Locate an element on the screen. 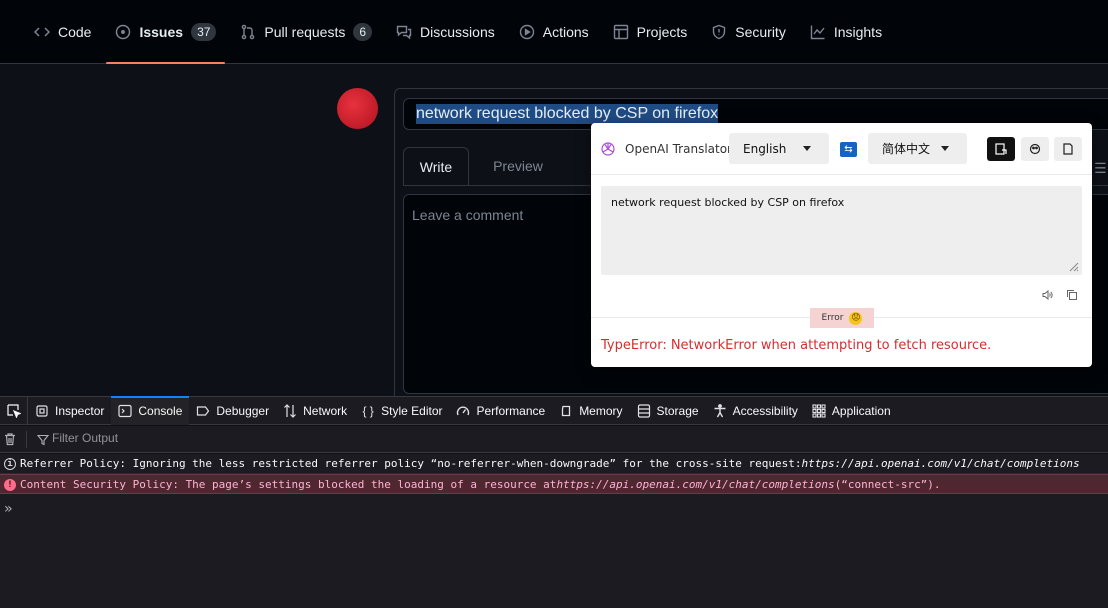 The image size is (1108, 608). braces-icon: { } is located at coordinates (368, 410).